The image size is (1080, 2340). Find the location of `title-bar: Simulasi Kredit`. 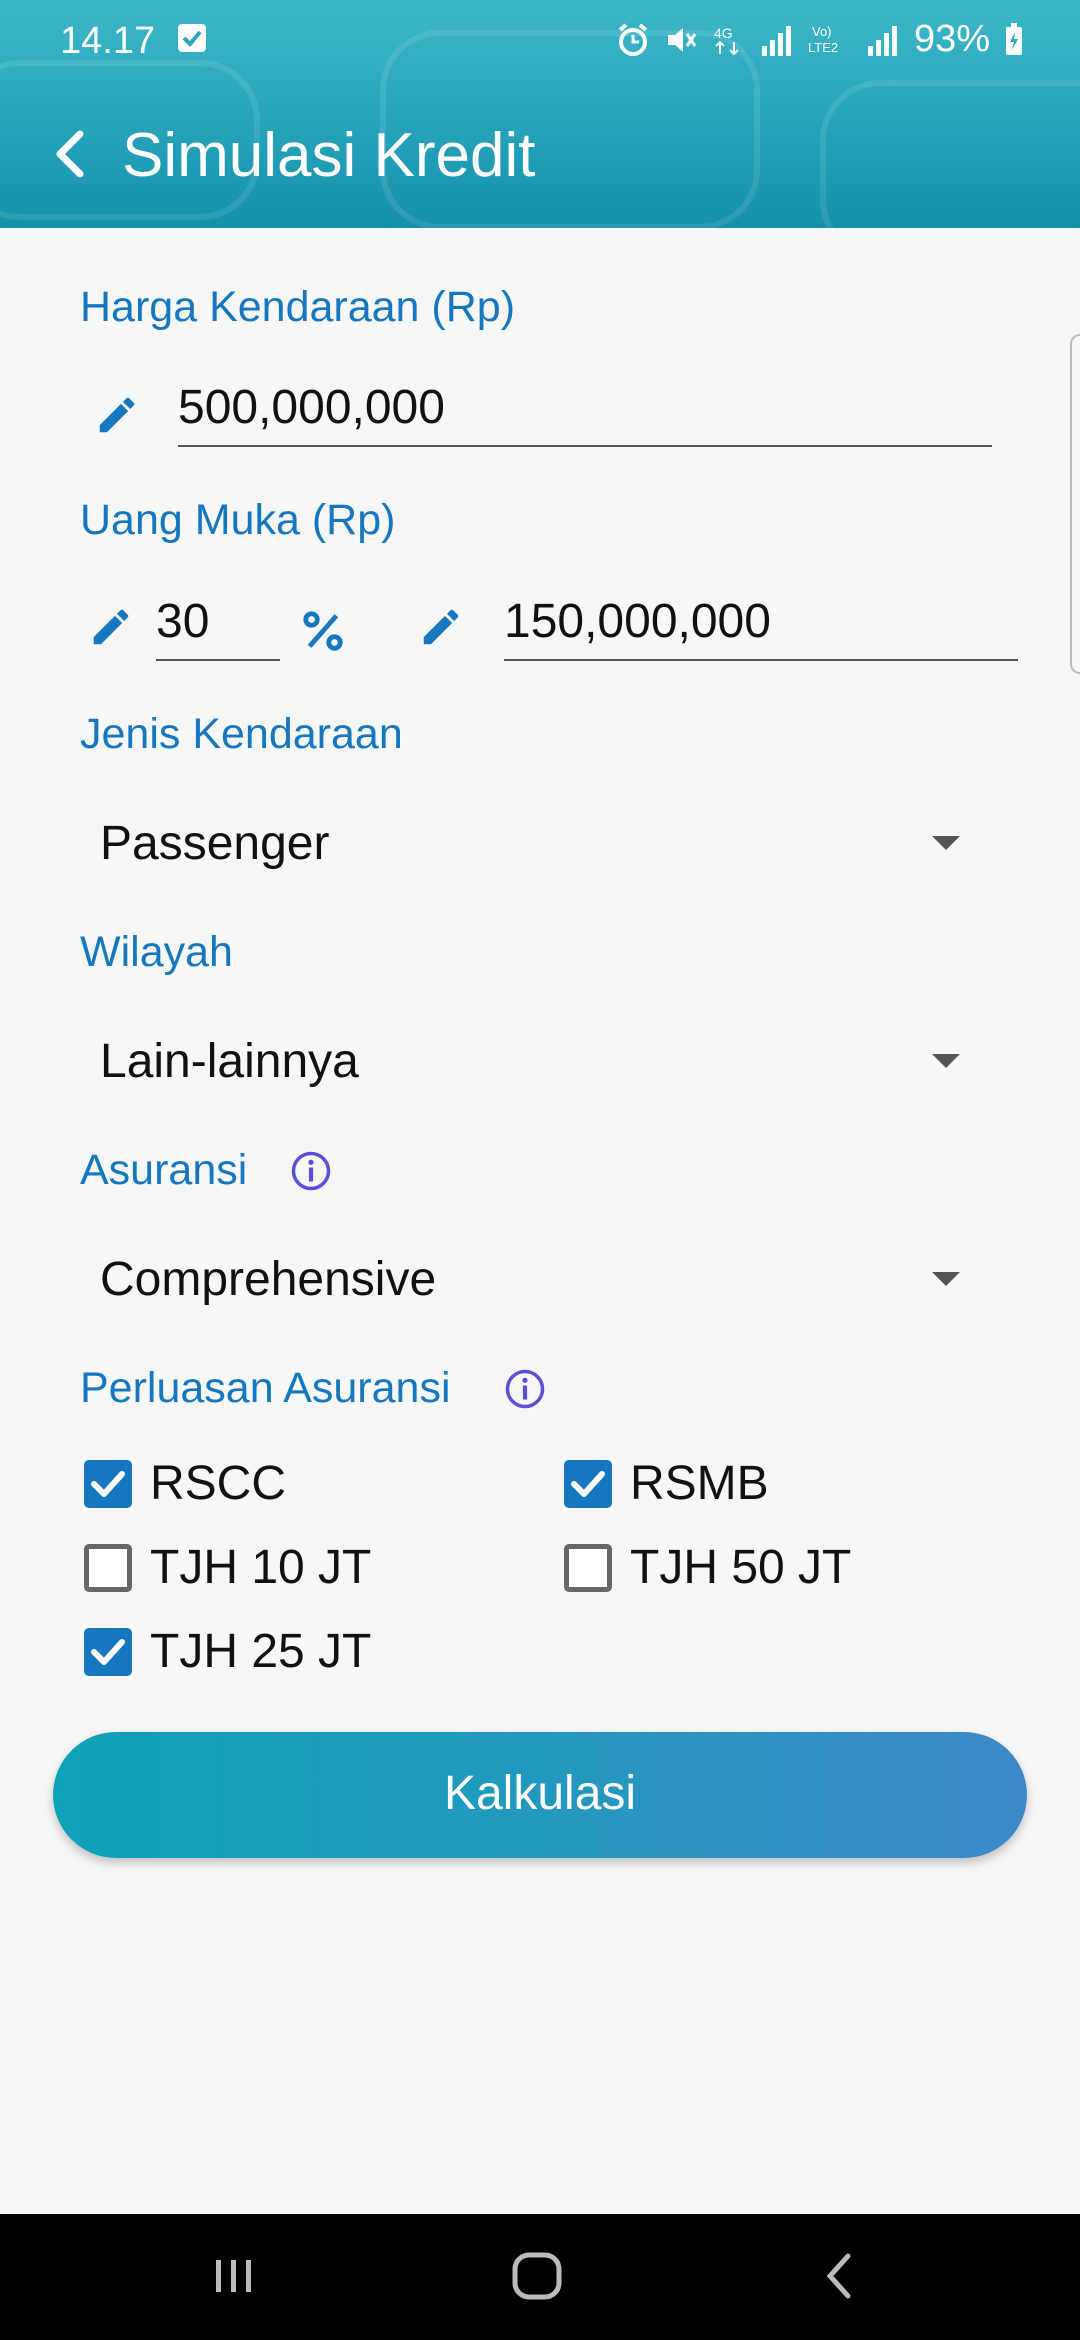

title-bar: Simulasi Kredit is located at coordinates (540, 155).